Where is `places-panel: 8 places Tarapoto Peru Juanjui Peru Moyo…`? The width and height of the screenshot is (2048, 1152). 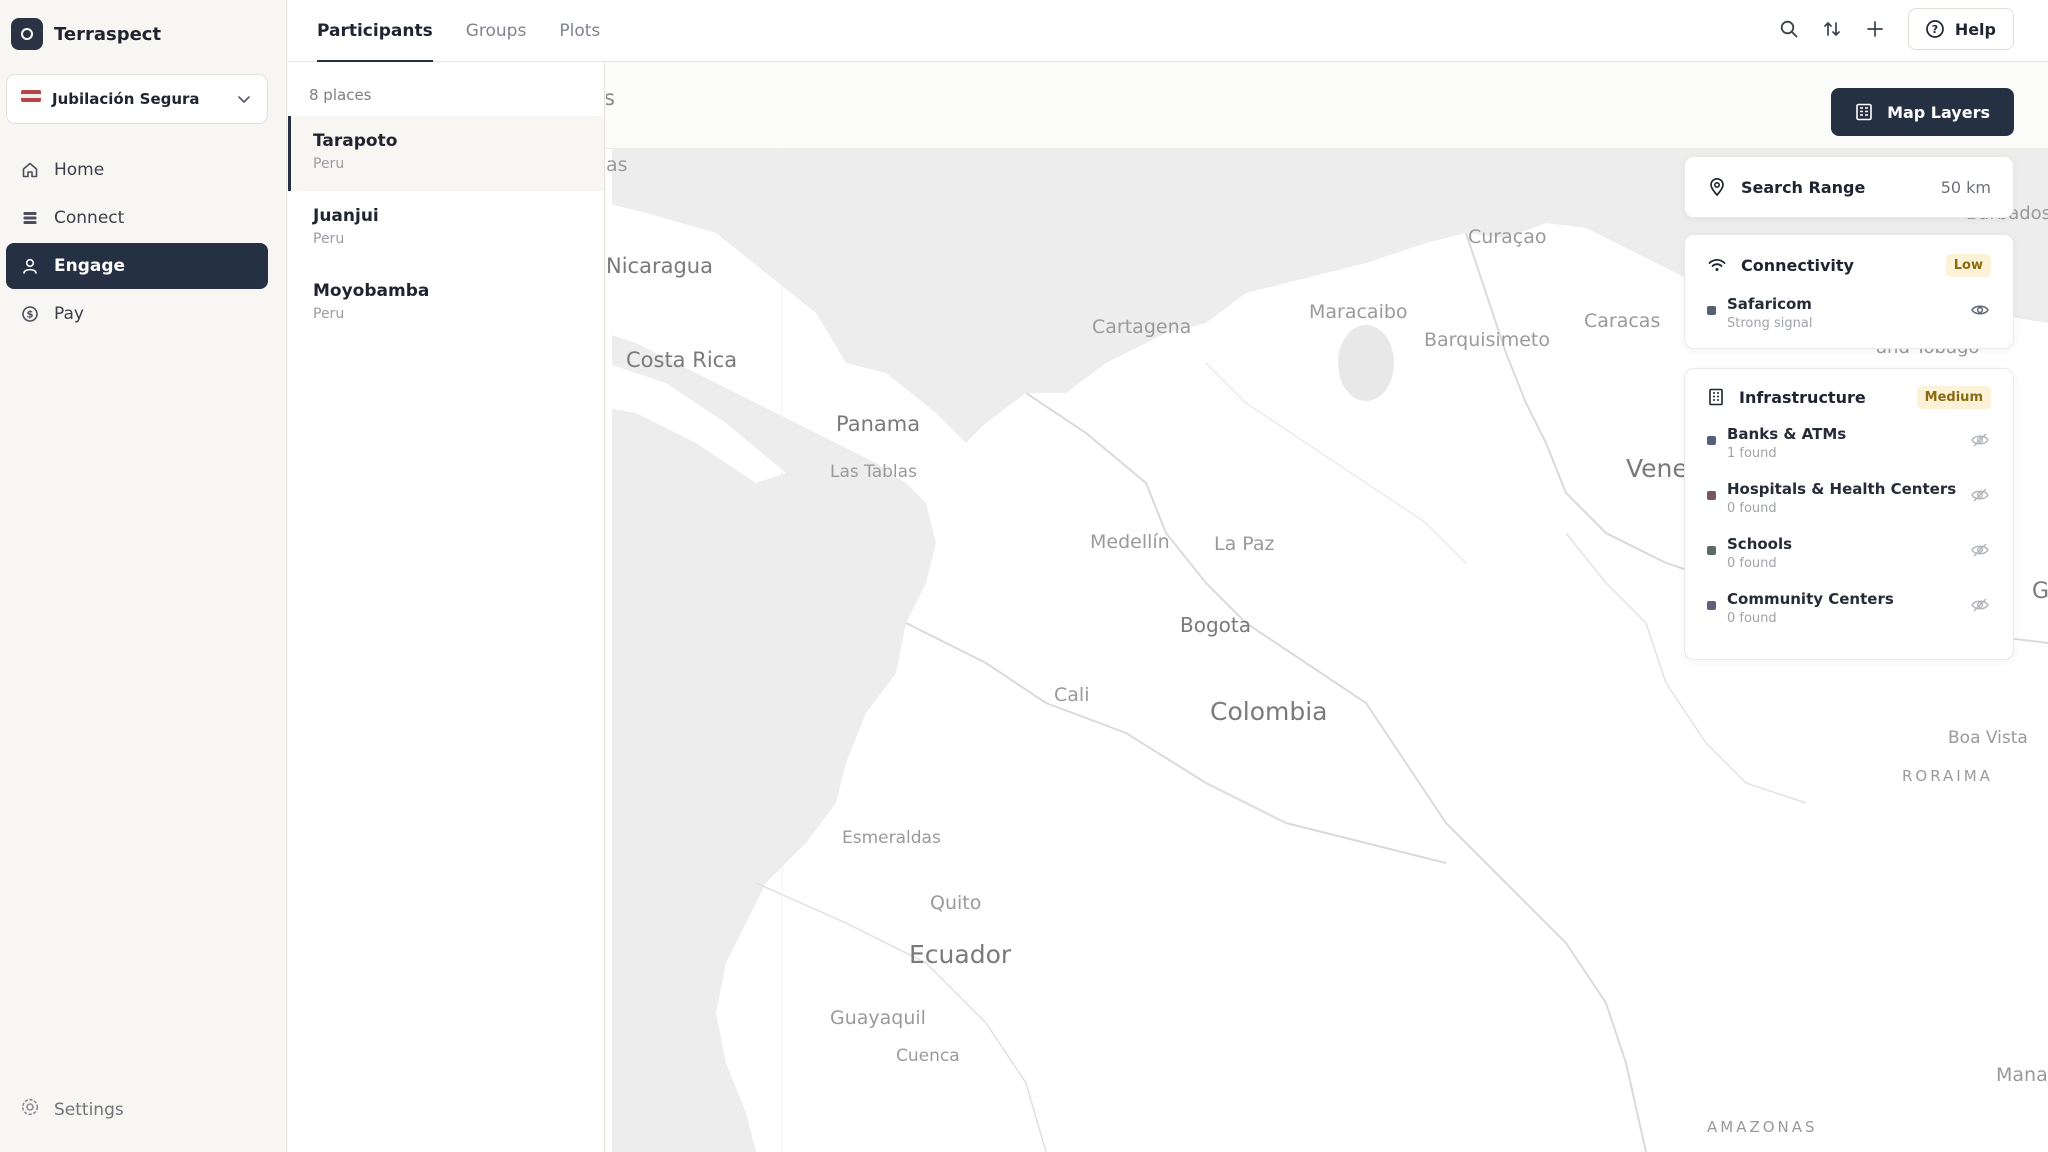
places-panel: 8 places Tarapoto Peru Juanjui Peru Moyo… is located at coordinates (446, 607).